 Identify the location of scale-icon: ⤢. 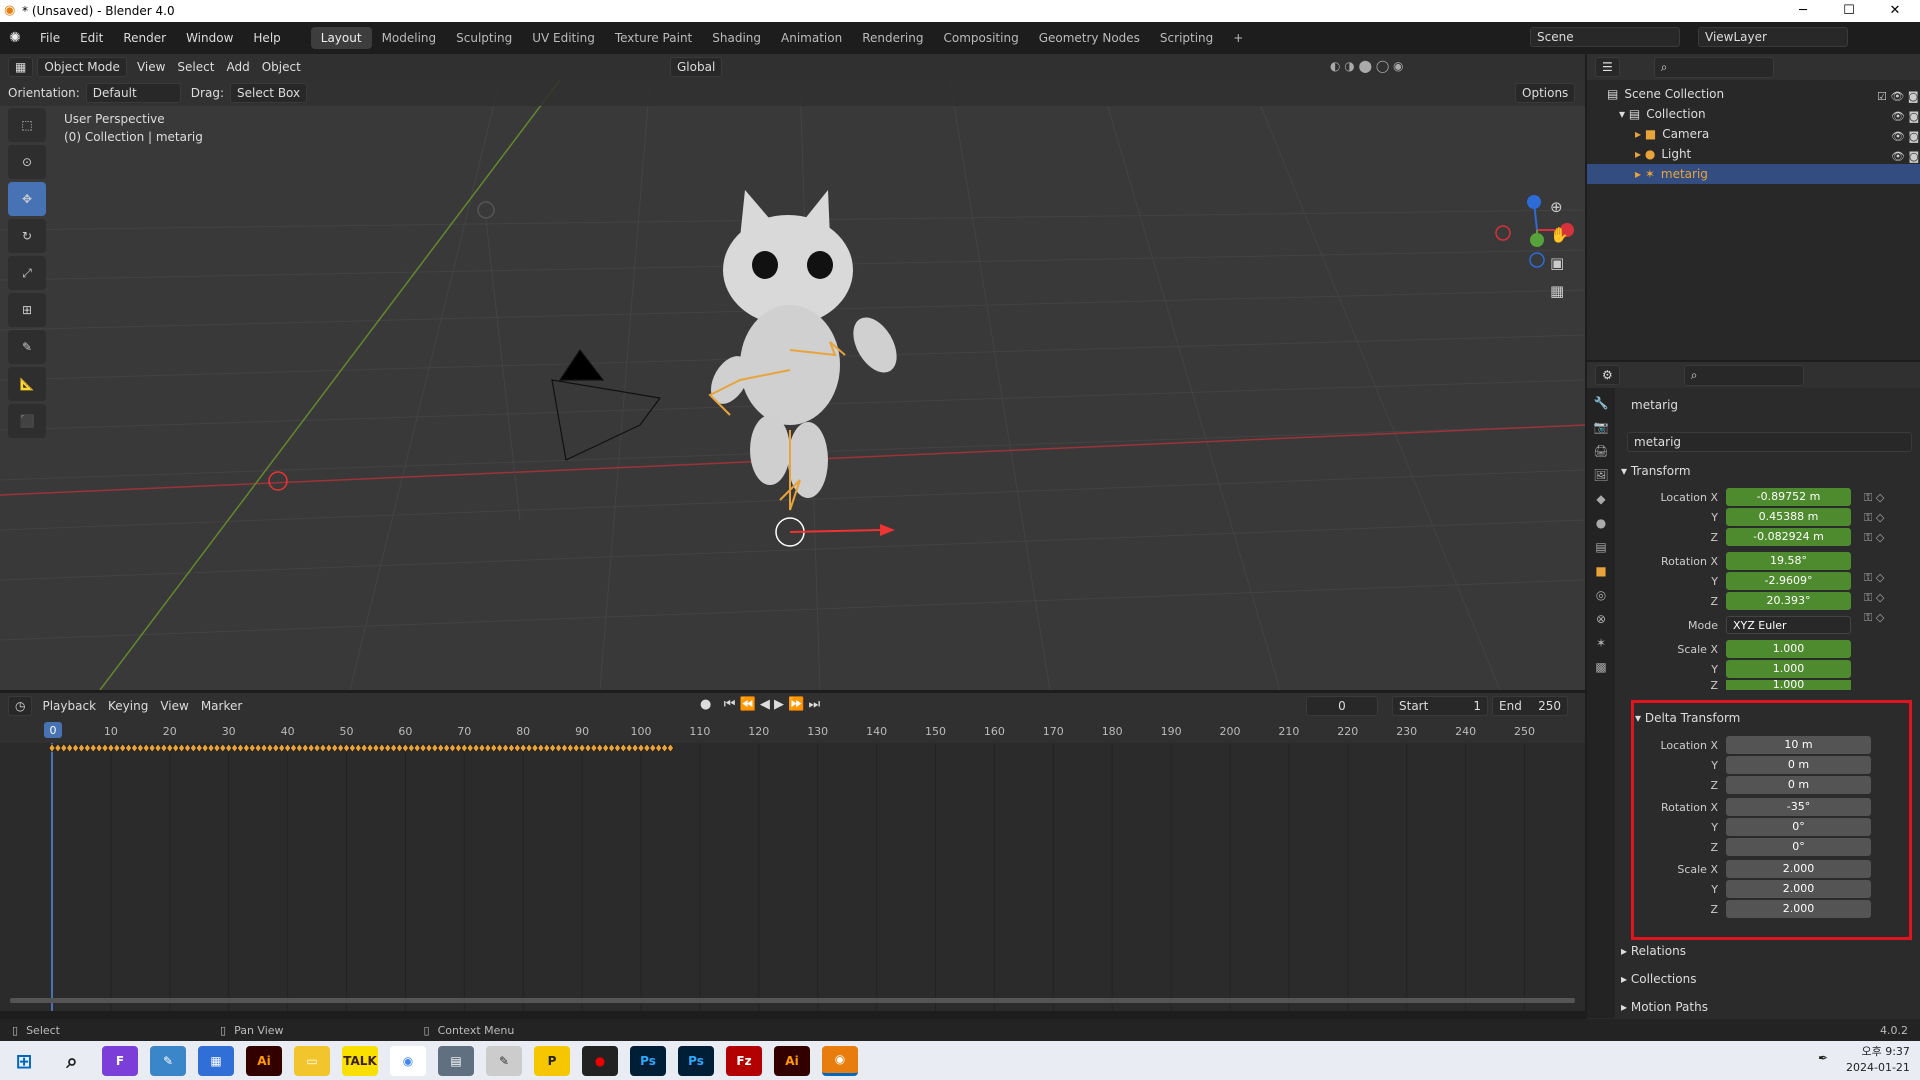
(27, 273).